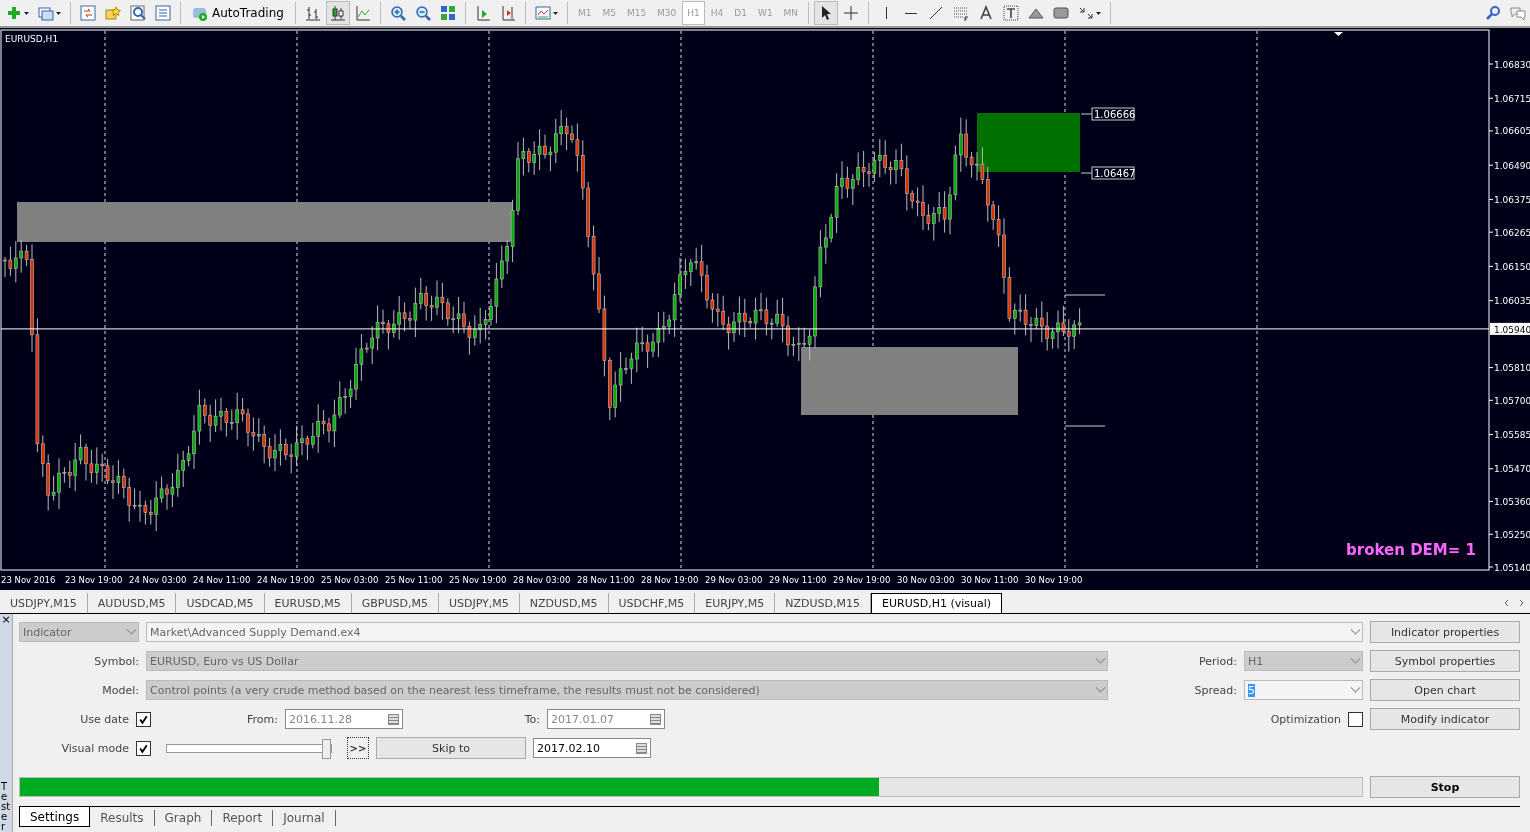 The width and height of the screenshot is (1530, 832). Describe the element at coordinates (132, 603) in the screenshot. I see `chart-tab: AUDUSD,M5` at that location.